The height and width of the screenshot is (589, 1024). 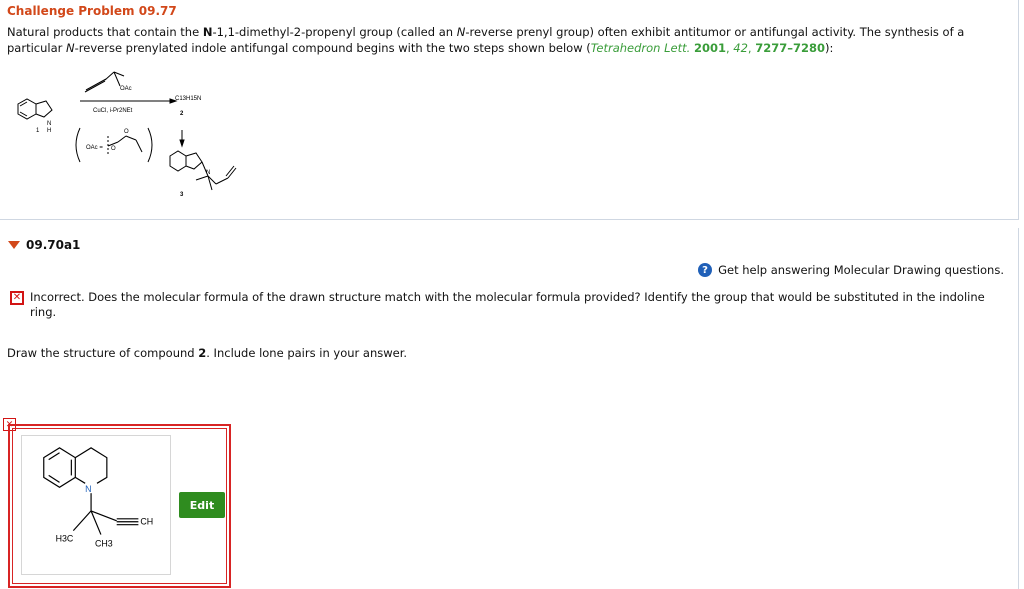 I want to click on x-mark-icon: ✕, so click(x=17, y=298).